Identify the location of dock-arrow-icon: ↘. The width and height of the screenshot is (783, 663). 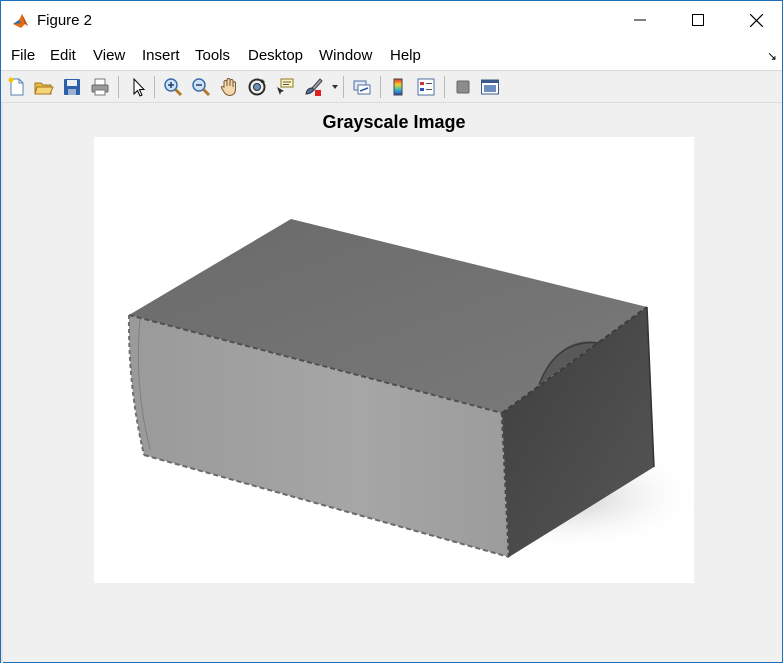
(772, 56).